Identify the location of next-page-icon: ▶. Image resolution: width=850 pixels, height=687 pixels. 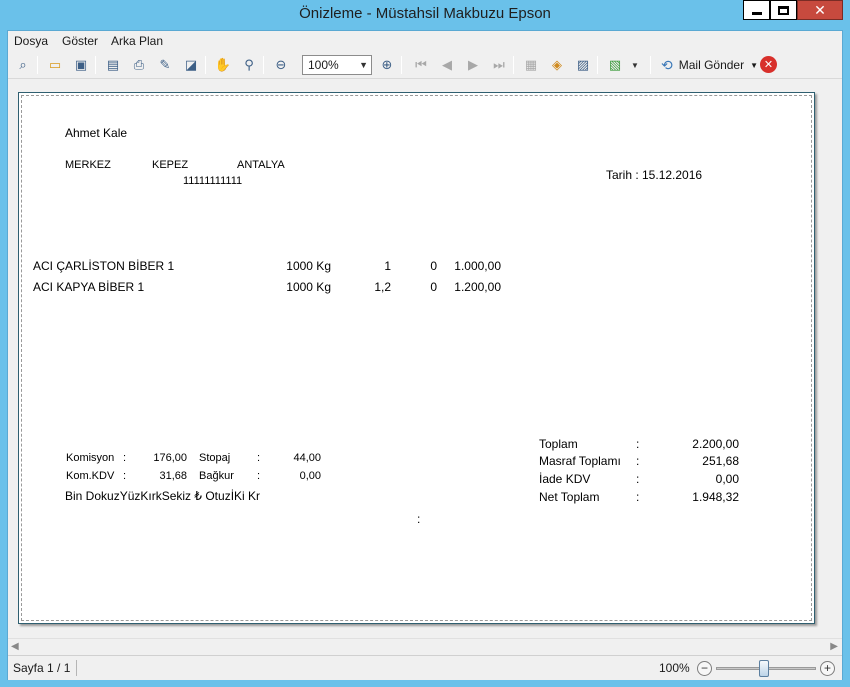
(473, 65).